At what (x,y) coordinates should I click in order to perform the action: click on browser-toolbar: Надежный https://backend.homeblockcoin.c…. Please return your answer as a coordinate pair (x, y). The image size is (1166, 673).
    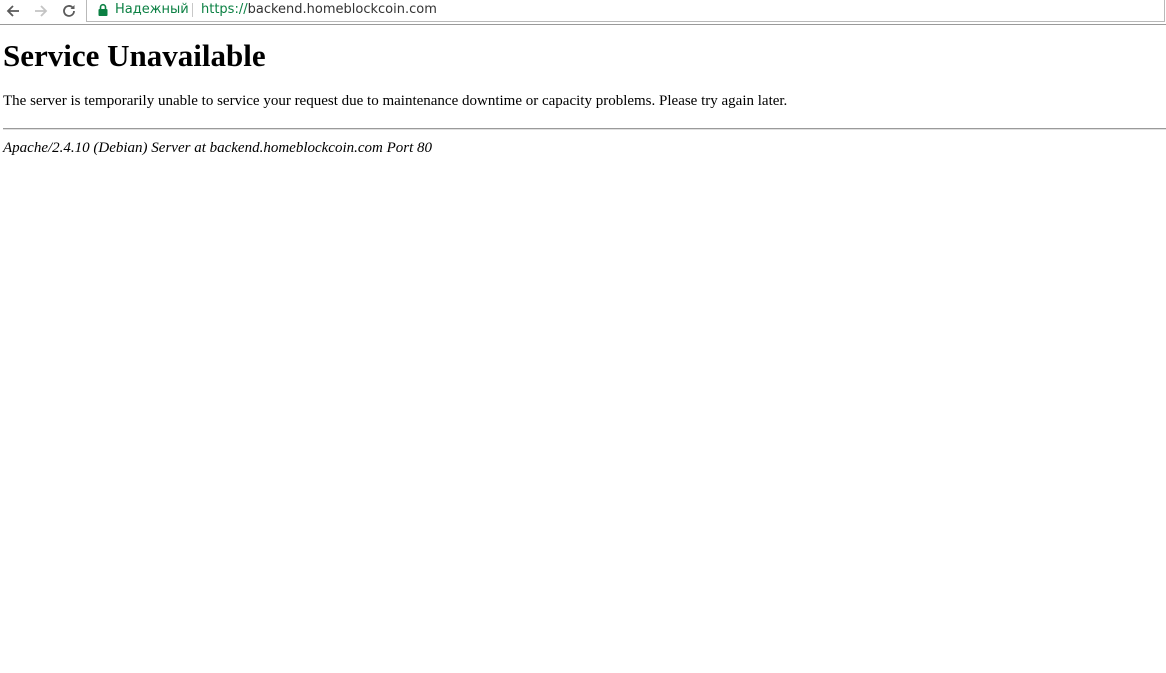
    Looking at the image, I should click on (583, 11).